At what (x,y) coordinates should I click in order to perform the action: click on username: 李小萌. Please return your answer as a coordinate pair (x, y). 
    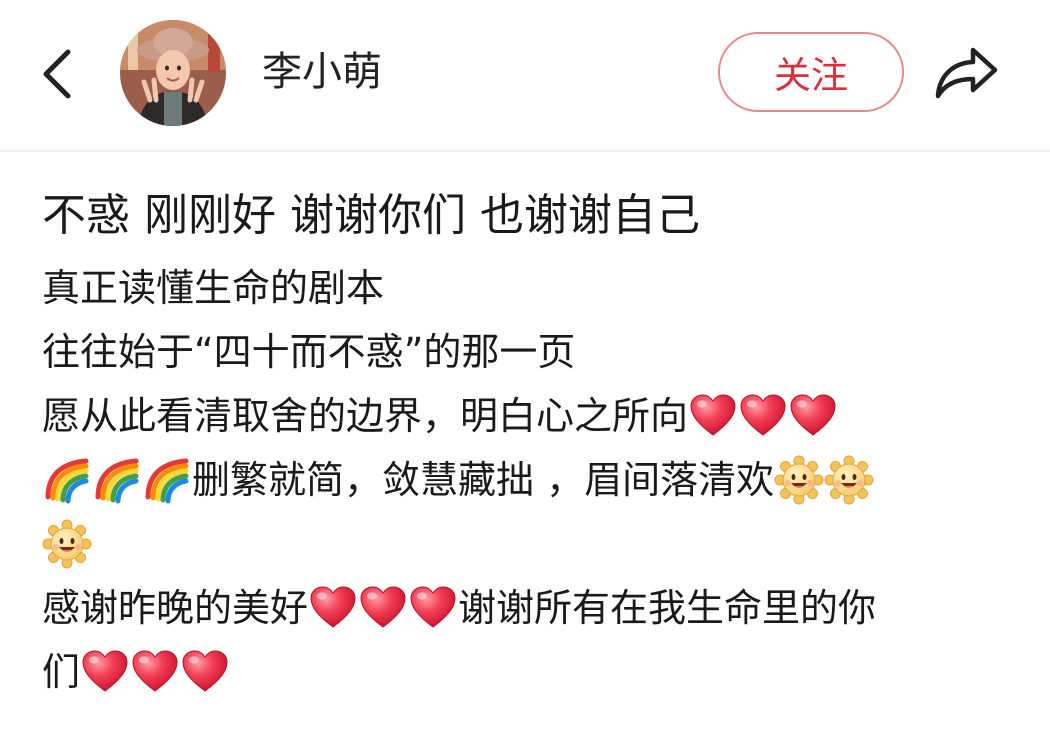
    Looking at the image, I should click on (322, 72).